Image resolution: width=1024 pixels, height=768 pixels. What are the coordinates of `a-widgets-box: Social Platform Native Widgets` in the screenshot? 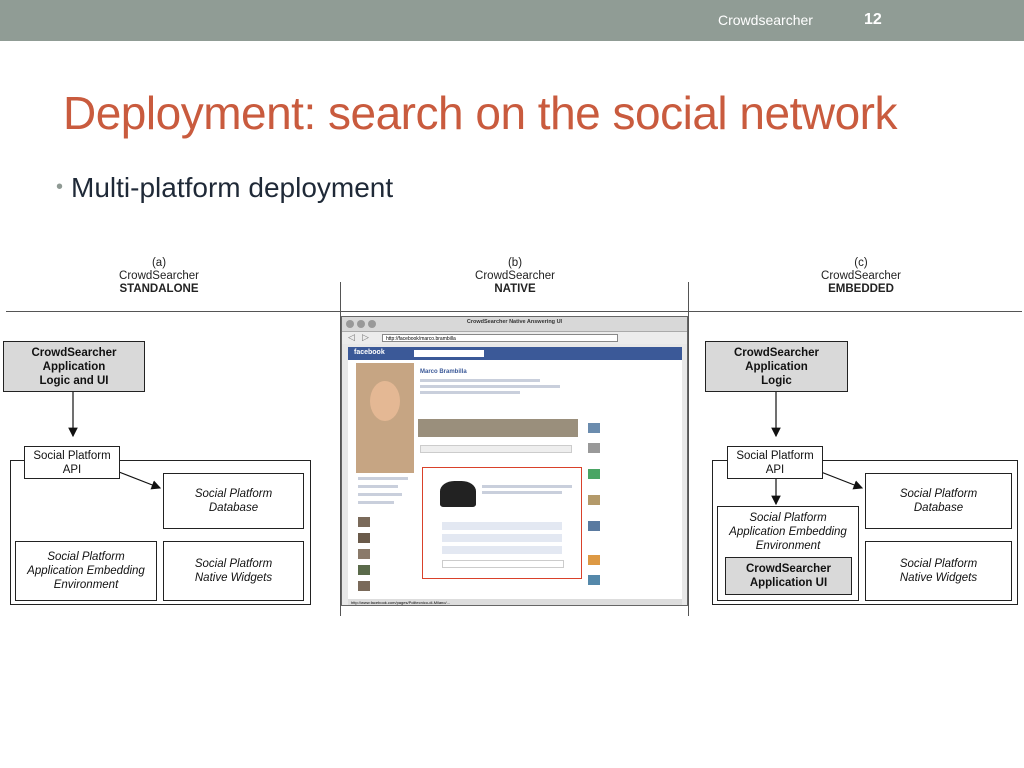 It's located at (233, 571).